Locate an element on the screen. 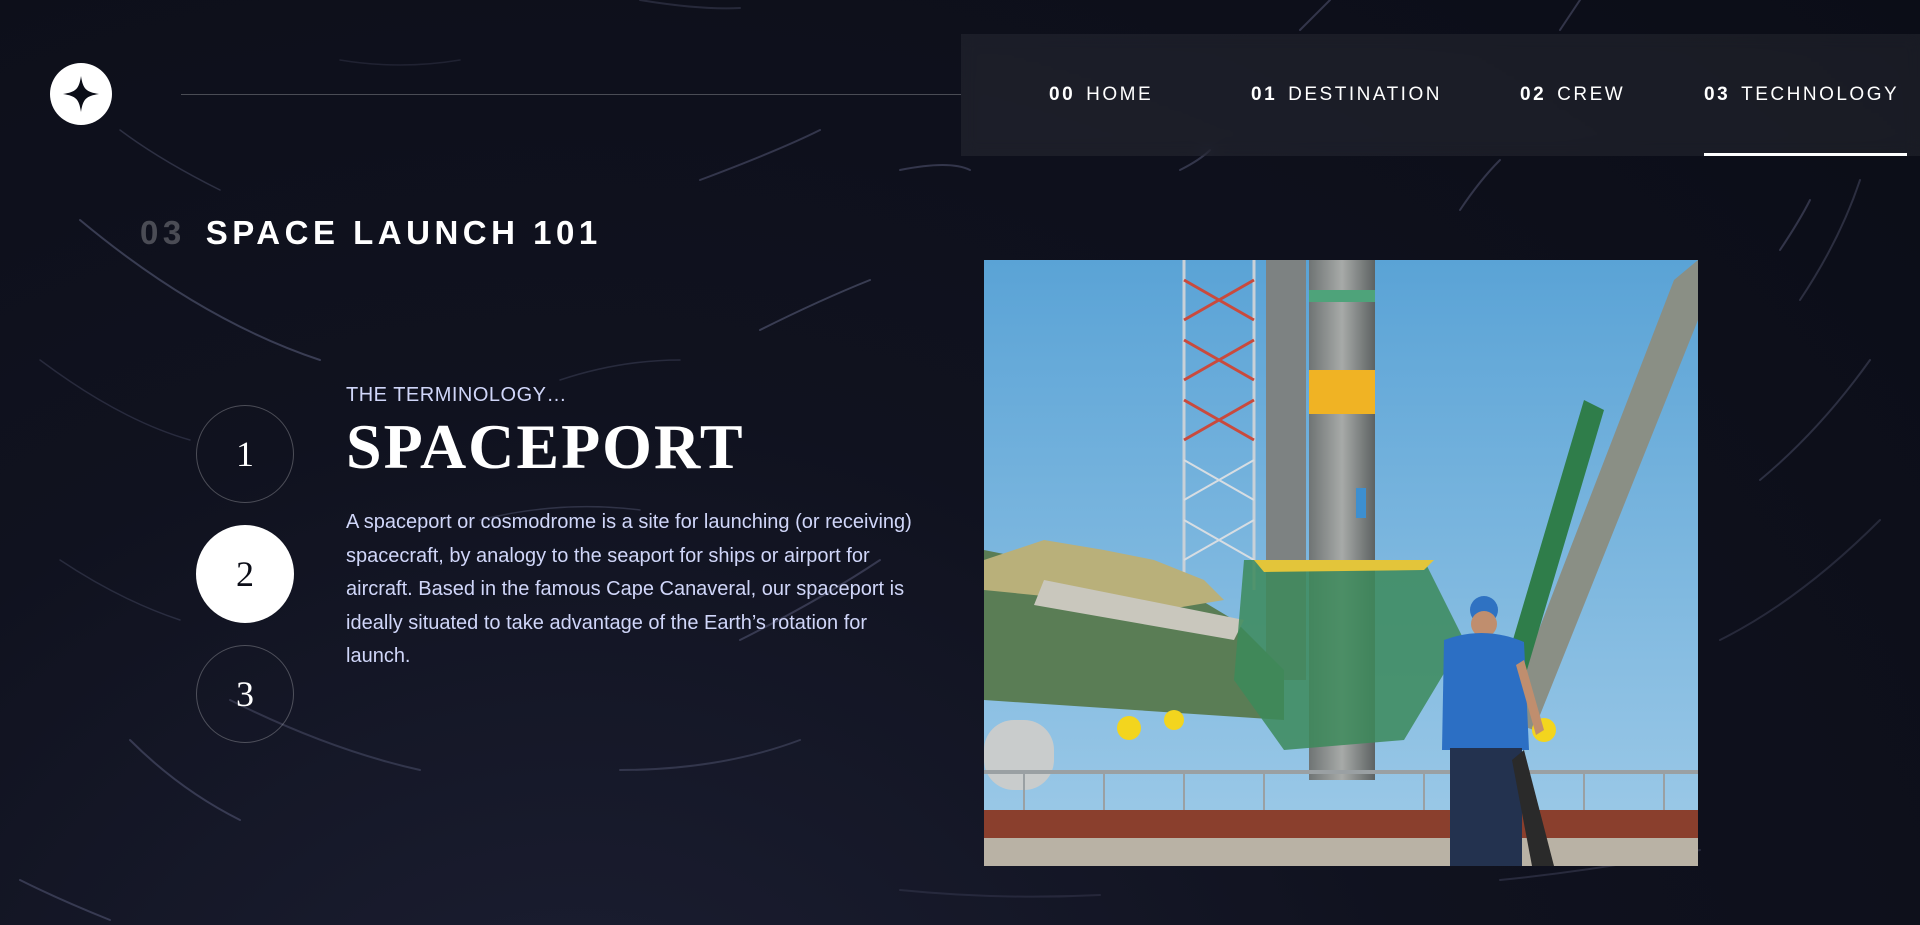 Image resolution: width=1920 pixels, height=925 pixels. nav-item-home: 00 HOME is located at coordinates (1101, 95).